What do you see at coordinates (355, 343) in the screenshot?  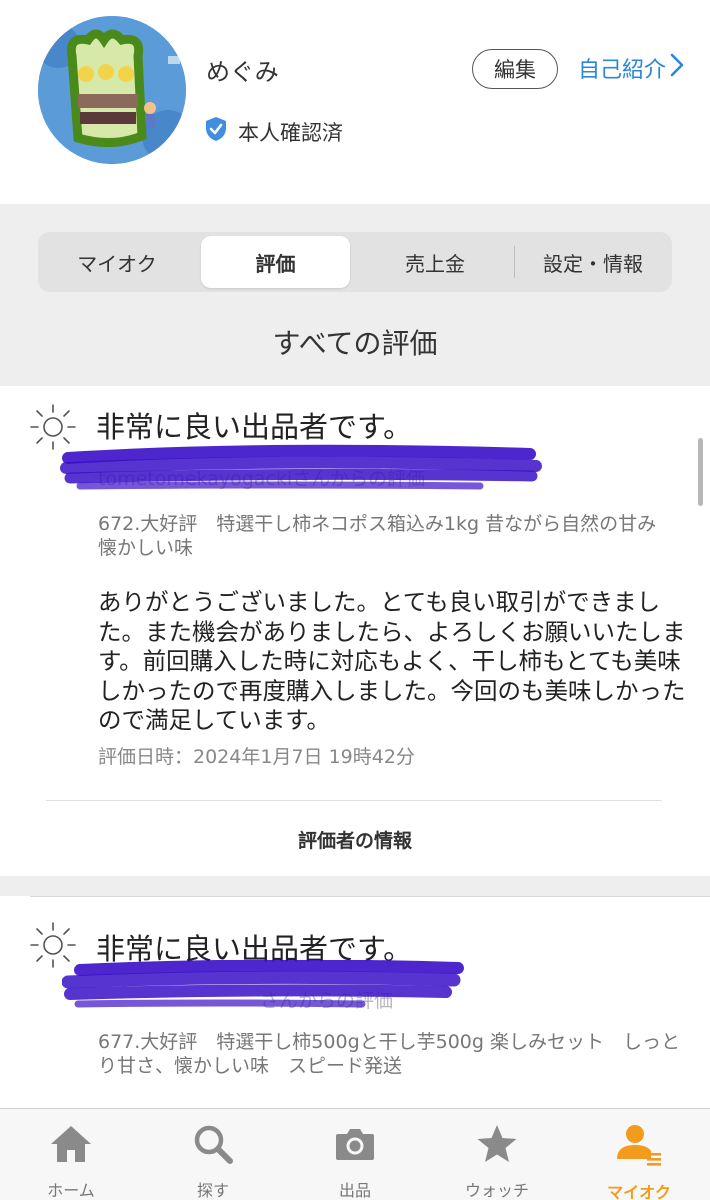 I see `section-title: すべての評価` at bounding box center [355, 343].